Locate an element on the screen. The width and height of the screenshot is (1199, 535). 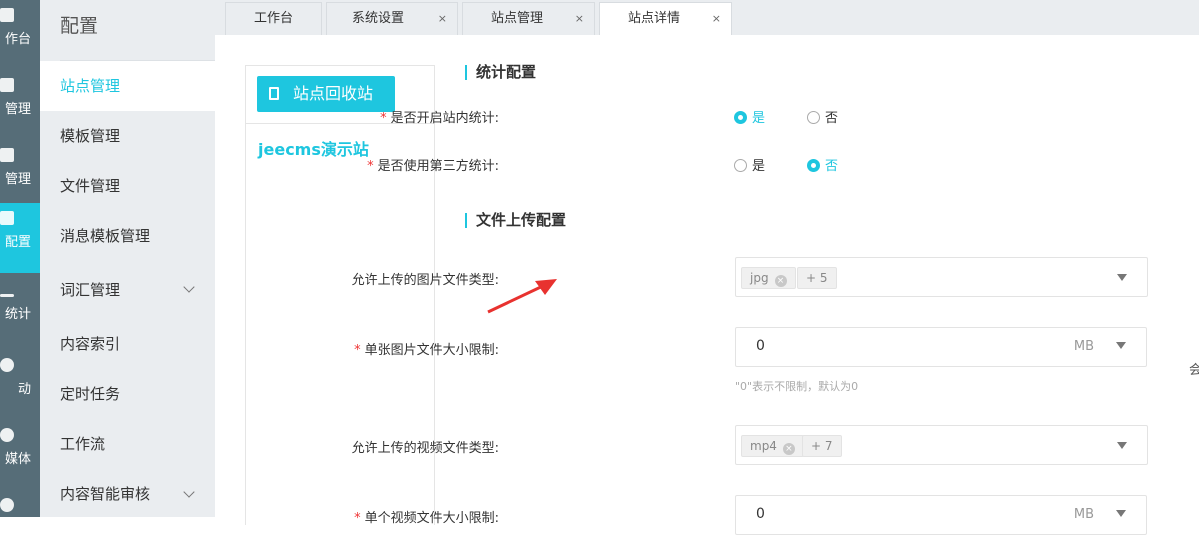
section-title-stats: 统计配置 is located at coordinates (500, 72).